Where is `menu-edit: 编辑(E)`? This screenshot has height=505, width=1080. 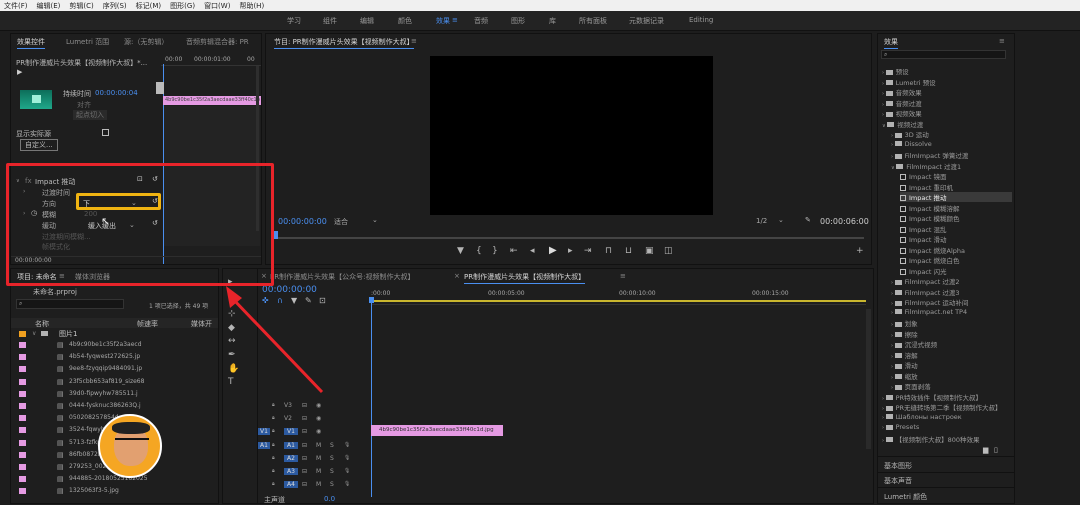
menu-edit: 编辑(E) is located at coordinates (49, 6).